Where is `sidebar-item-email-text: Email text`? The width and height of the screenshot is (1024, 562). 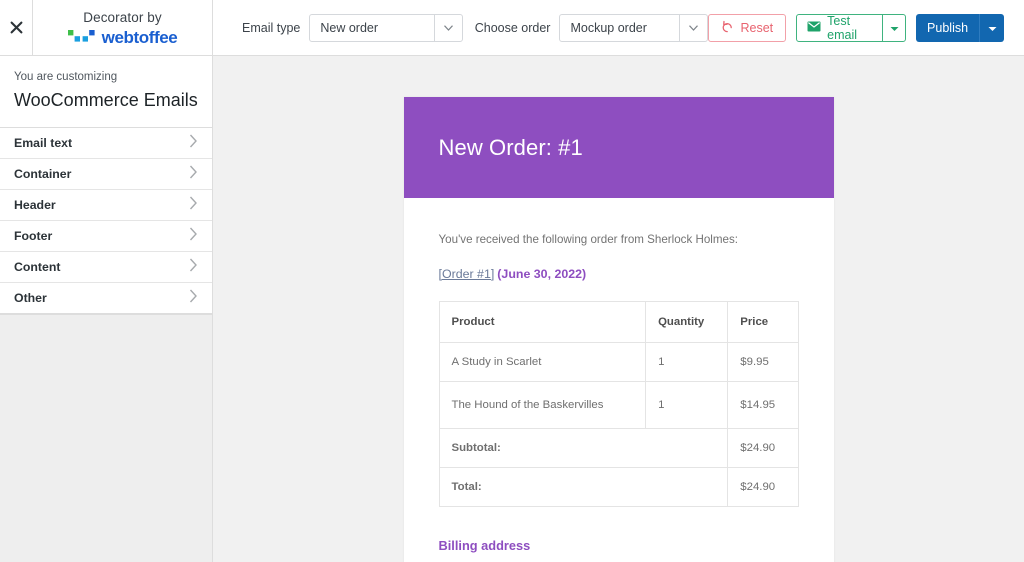 sidebar-item-email-text: Email text is located at coordinates (106, 143).